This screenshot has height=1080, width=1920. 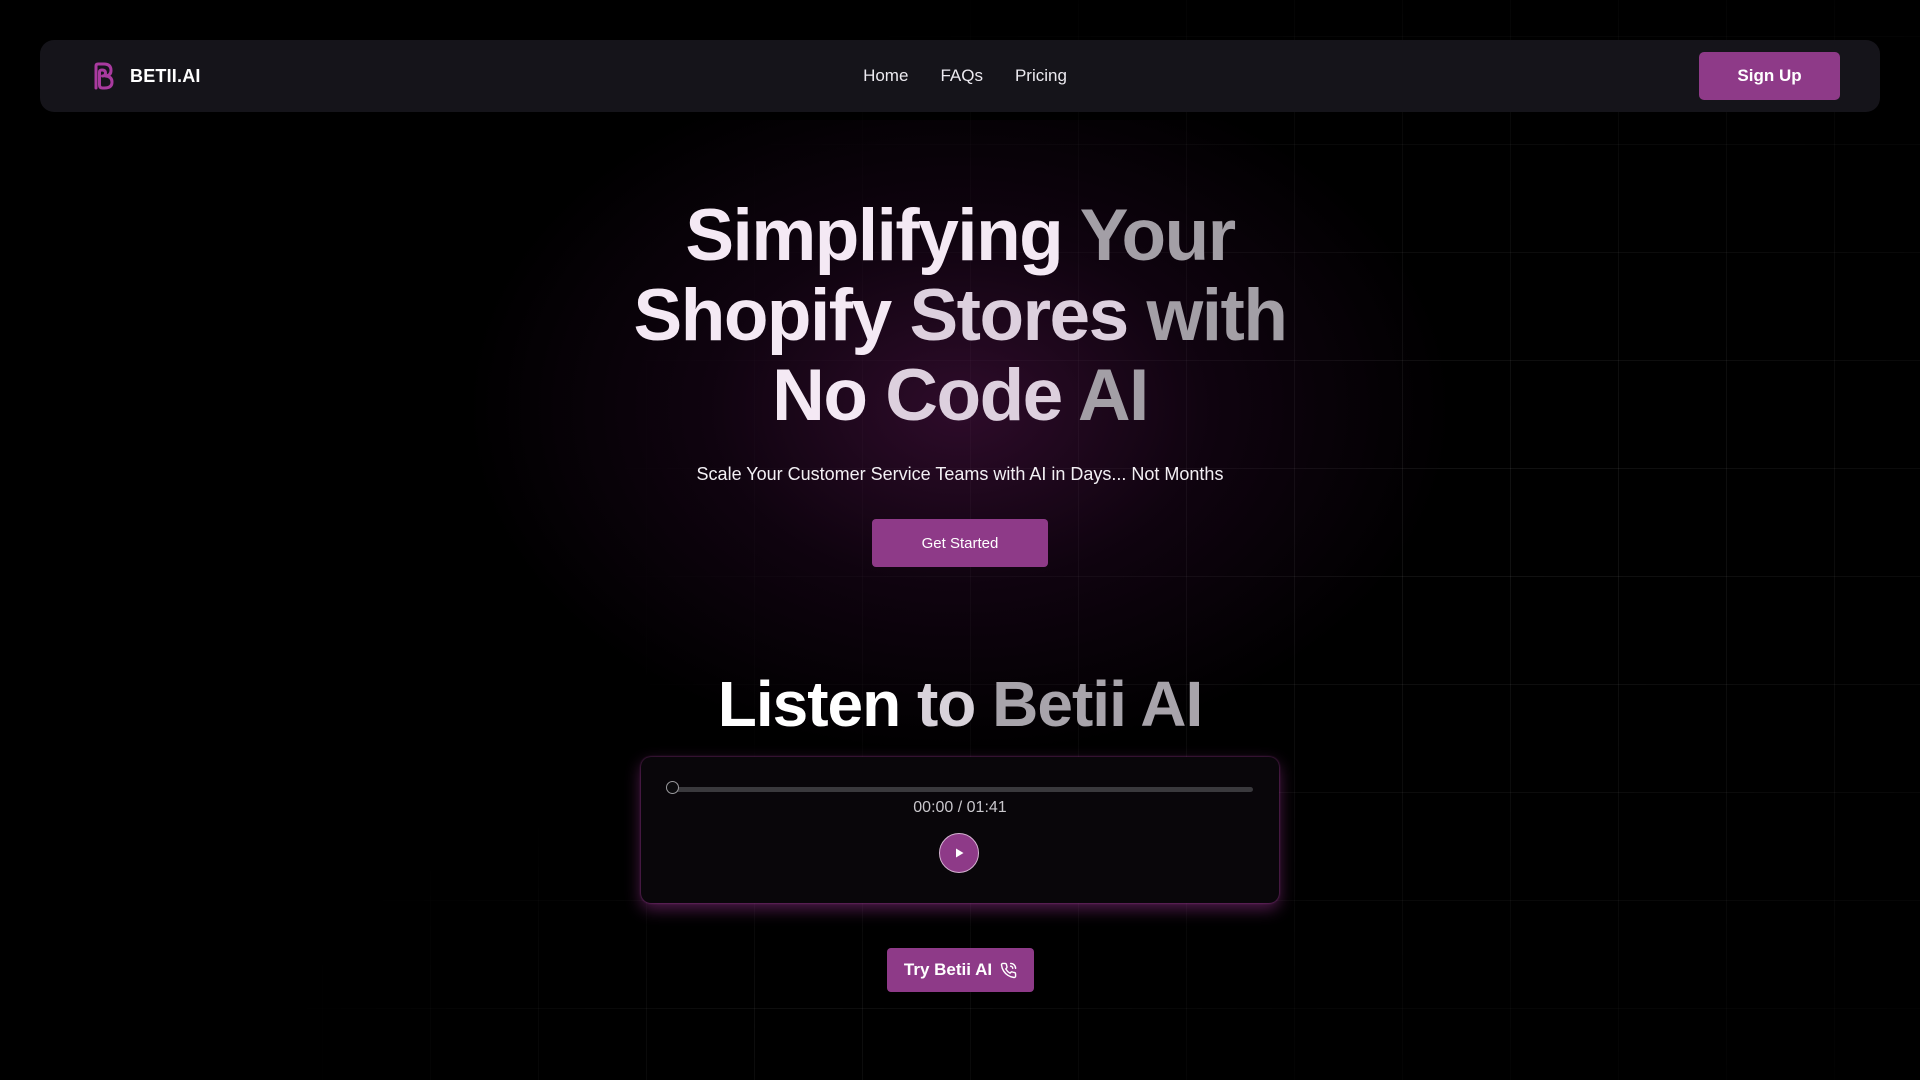 I want to click on nav-link-pricing: Pricing, so click(x=1041, y=76).